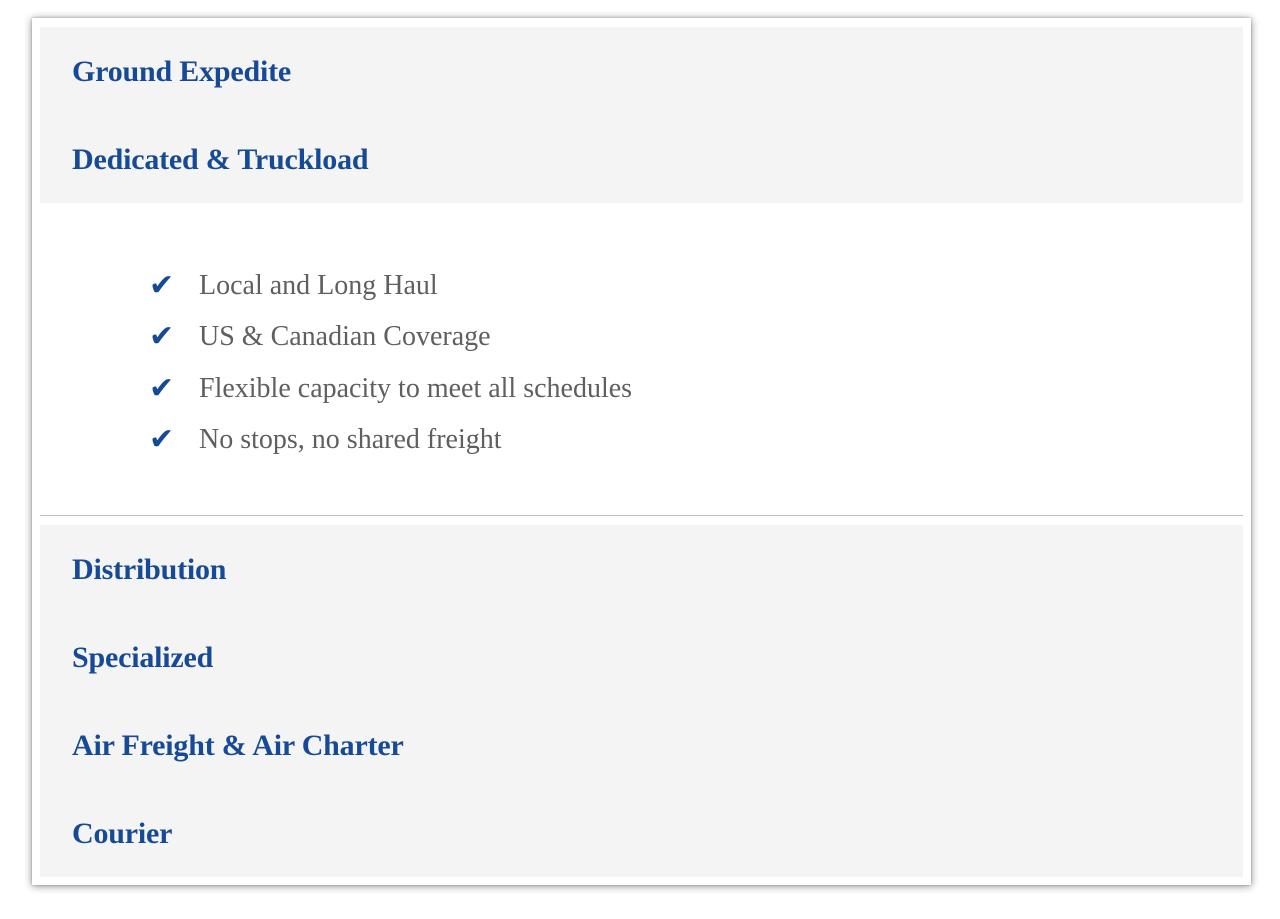  I want to click on accordion-header-dedicated-truckload: Dedicated & Truckload, so click(641, 159).